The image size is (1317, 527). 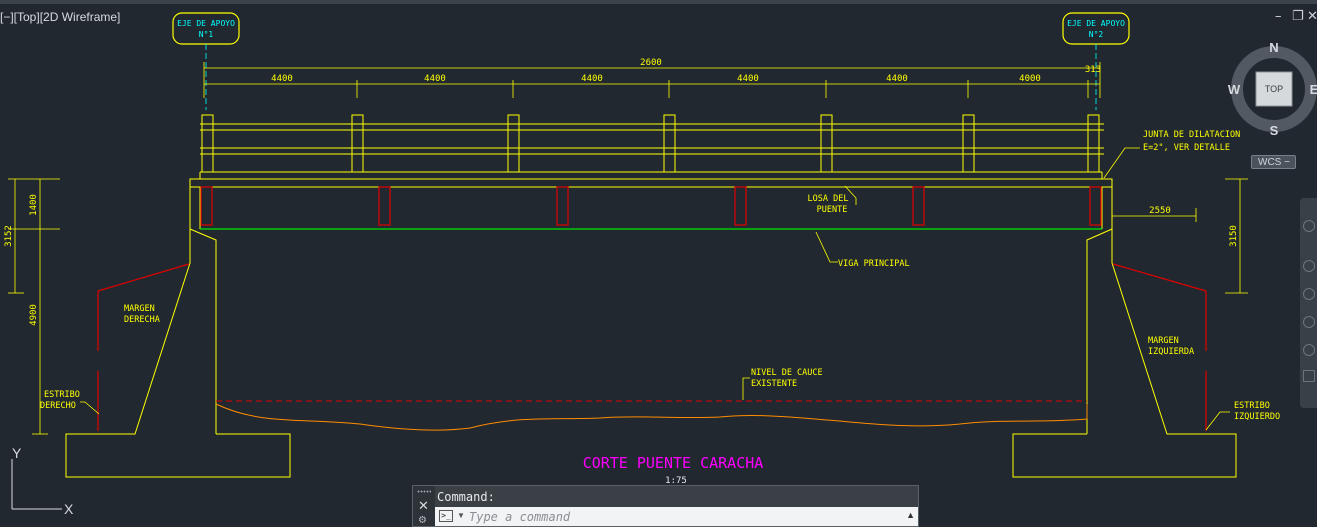 What do you see at coordinates (1186, 148) in the screenshot?
I see `label-junta-line2: E=2", VER DETALLE` at bounding box center [1186, 148].